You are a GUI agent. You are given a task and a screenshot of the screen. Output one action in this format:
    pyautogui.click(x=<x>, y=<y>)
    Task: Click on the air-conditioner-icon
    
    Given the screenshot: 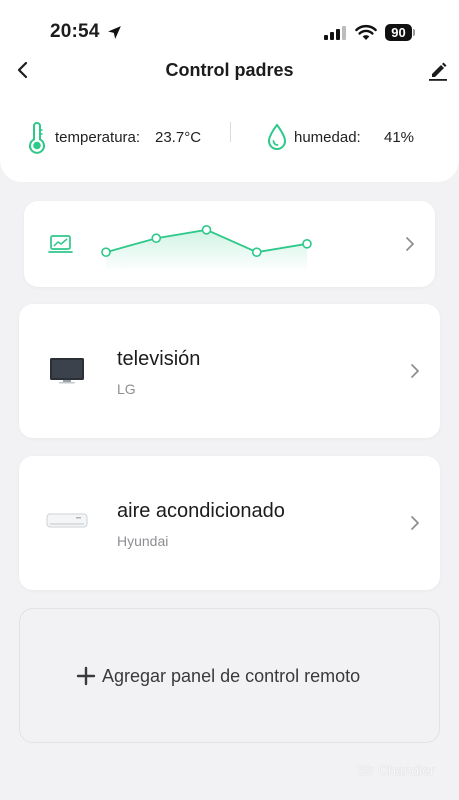 What is the action you would take?
    pyautogui.click(x=67, y=520)
    